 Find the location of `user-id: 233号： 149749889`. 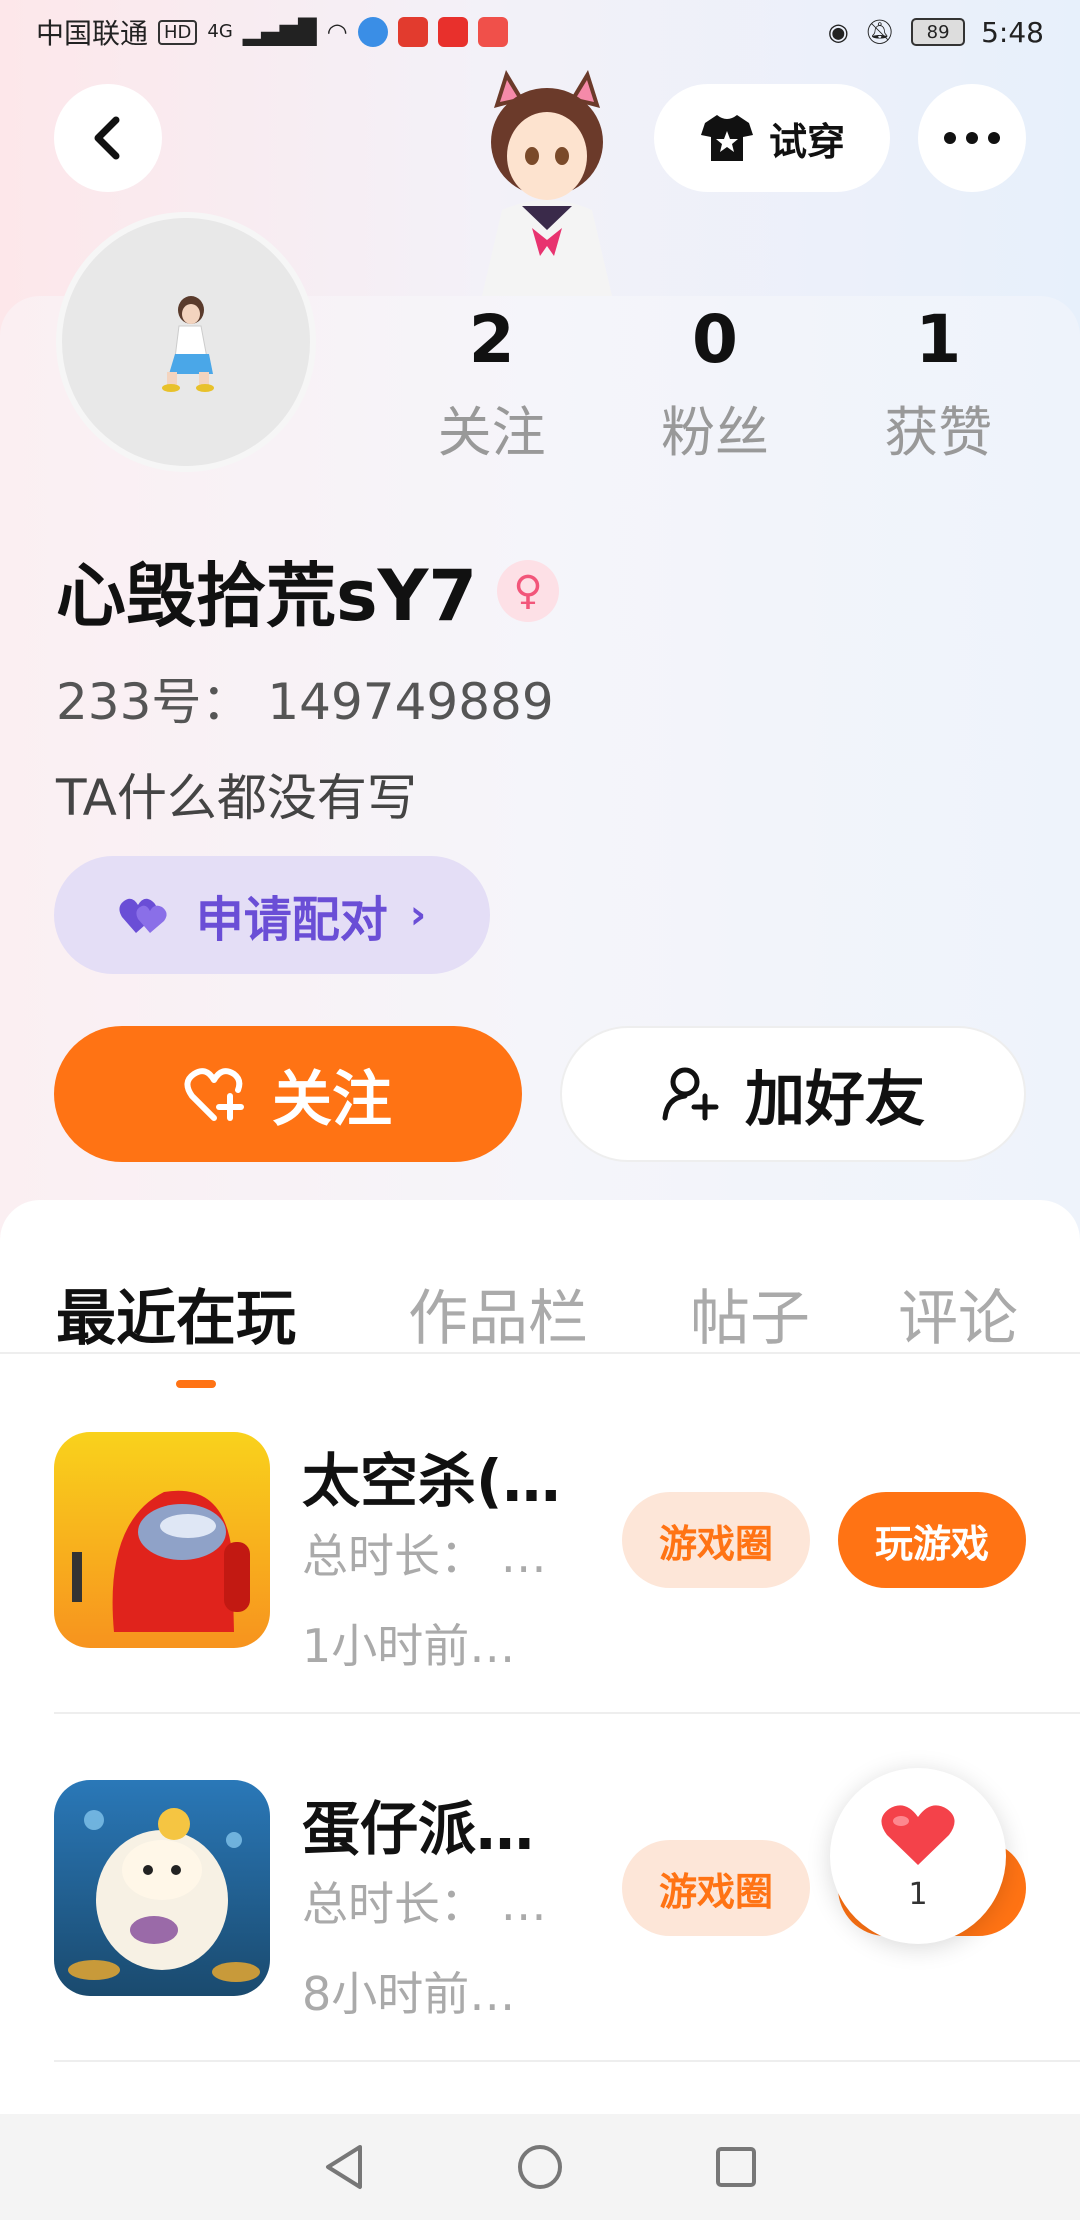

user-id: 233号： 149749889 is located at coordinates (305, 702).